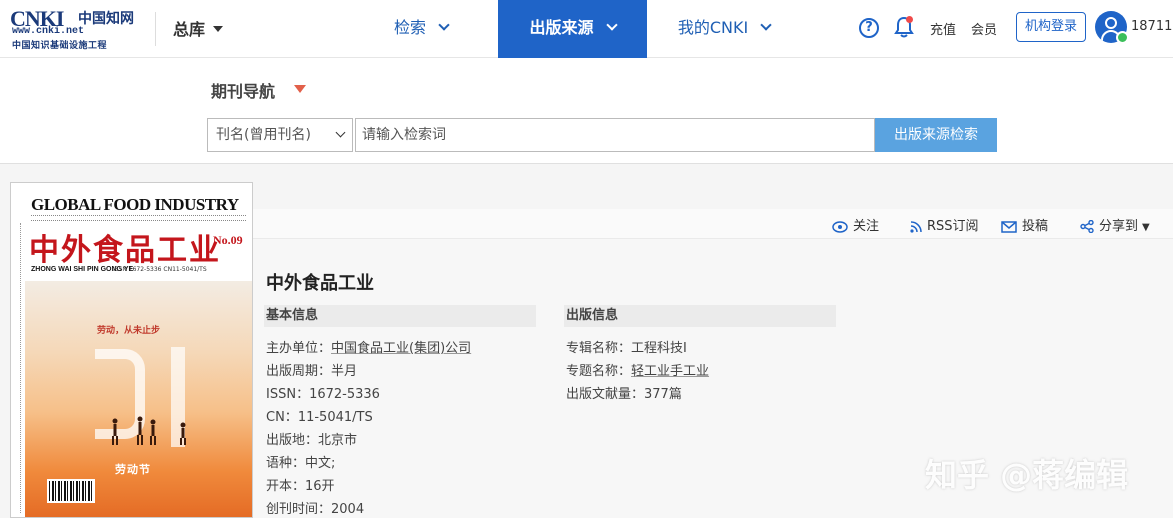 This screenshot has width=1173, height=518. Describe the element at coordinates (713, 224) in the screenshot. I see `journal-toolbar: 关注 RSS订阅 投稿 分享到 ▼` at that location.